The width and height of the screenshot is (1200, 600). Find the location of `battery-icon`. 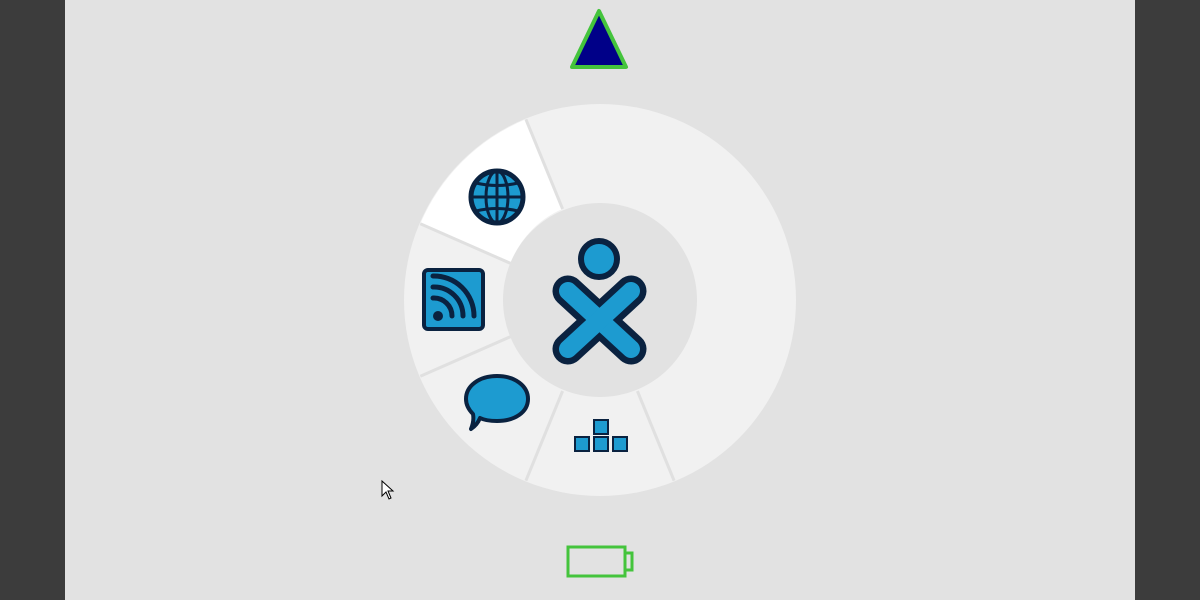

battery-icon is located at coordinates (600, 561).